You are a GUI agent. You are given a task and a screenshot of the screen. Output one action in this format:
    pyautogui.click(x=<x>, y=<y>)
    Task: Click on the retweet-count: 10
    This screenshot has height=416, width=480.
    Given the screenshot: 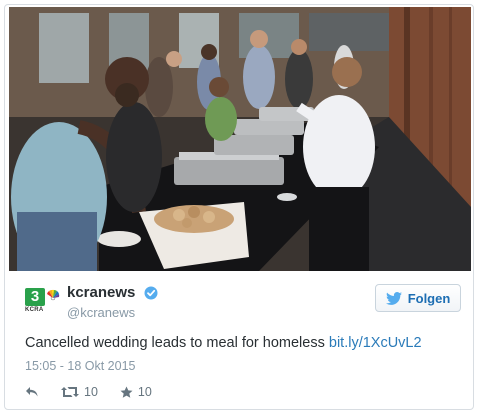 What is the action you would take?
    pyautogui.click(x=91, y=392)
    